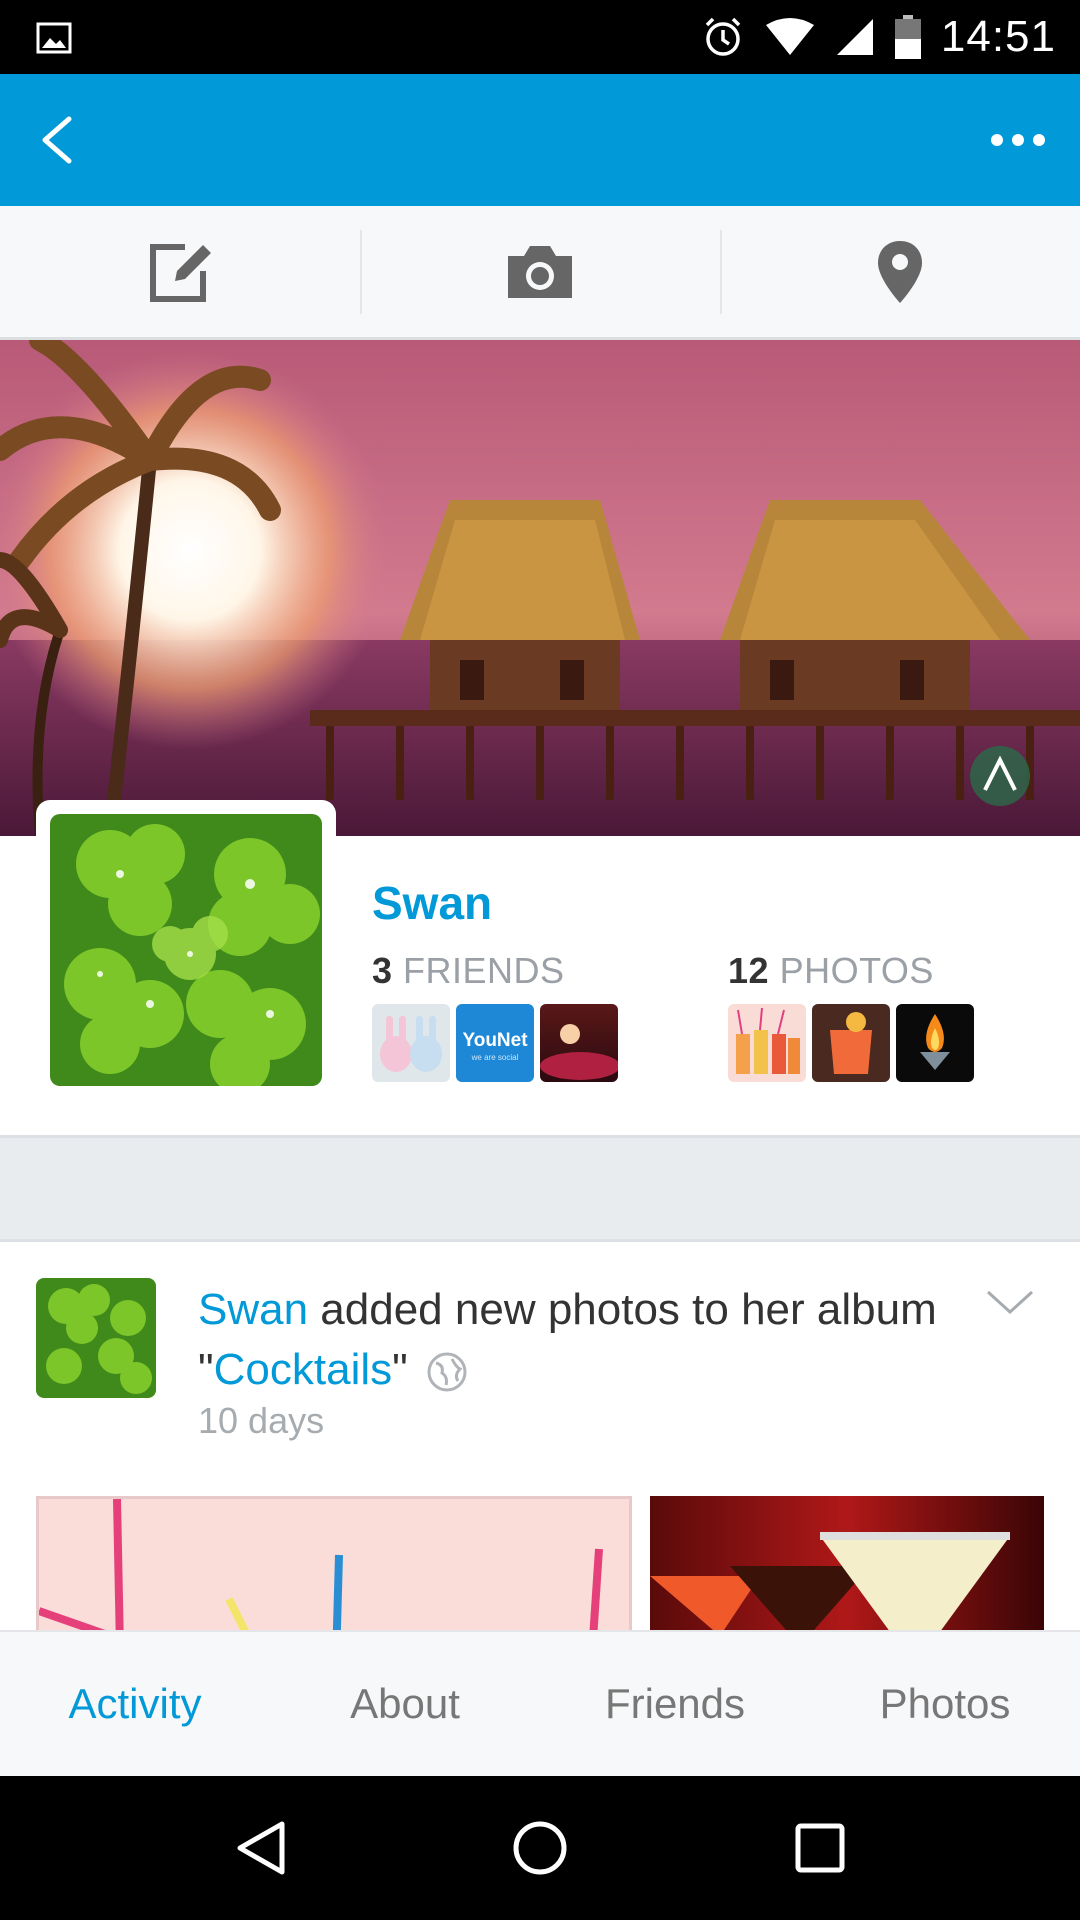  Describe the element at coordinates (54, 38) in the screenshot. I see `image-icon` at that location.